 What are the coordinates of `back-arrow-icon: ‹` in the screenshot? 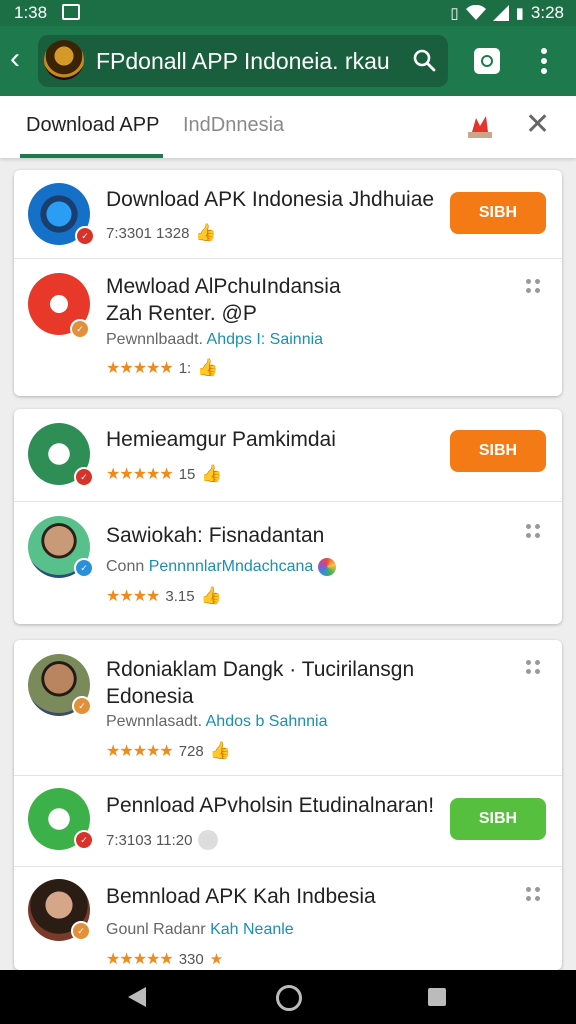 It's located at (15, 59).